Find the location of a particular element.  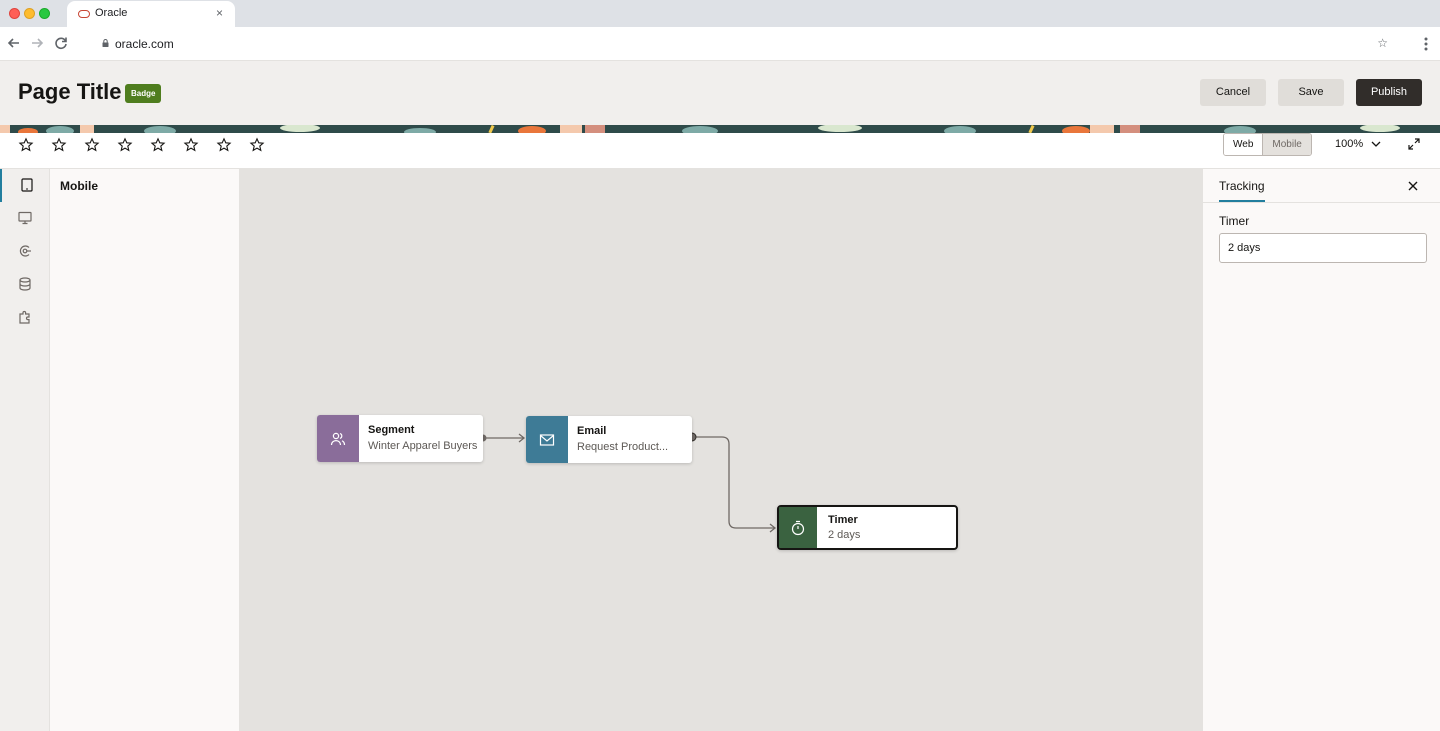

users-icon is located at coordinates (338, 438).